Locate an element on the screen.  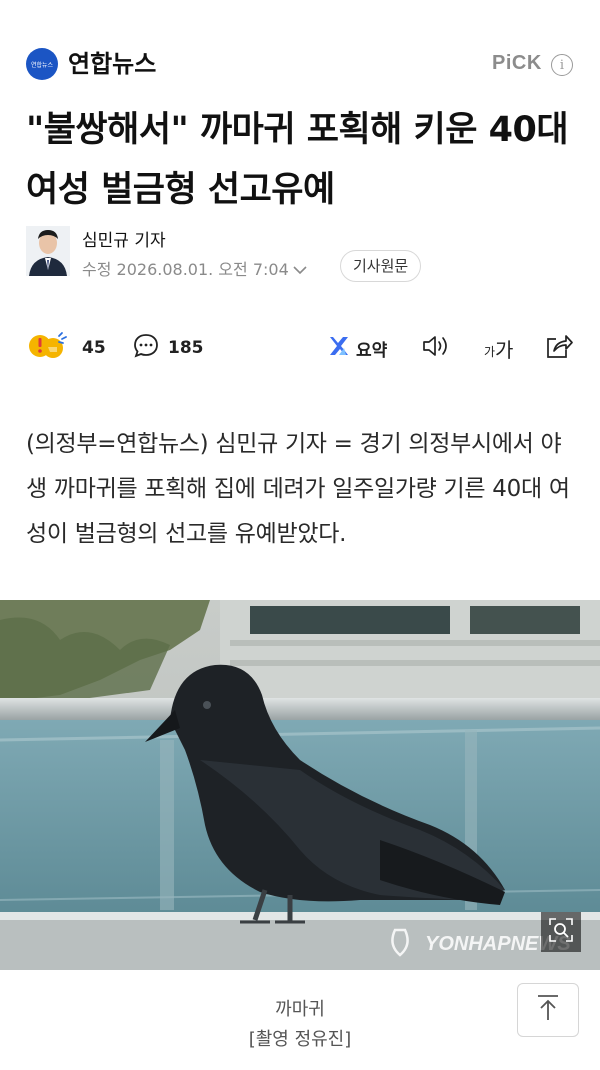
share-icon is located at coordinates (559, 348).